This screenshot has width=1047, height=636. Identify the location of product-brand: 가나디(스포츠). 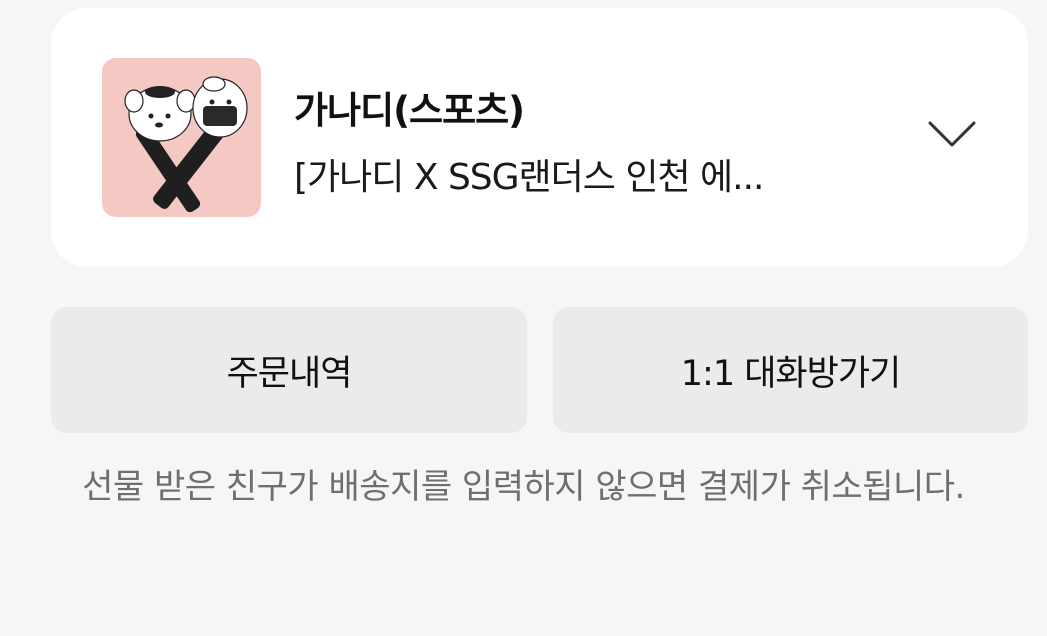
(409, 110).